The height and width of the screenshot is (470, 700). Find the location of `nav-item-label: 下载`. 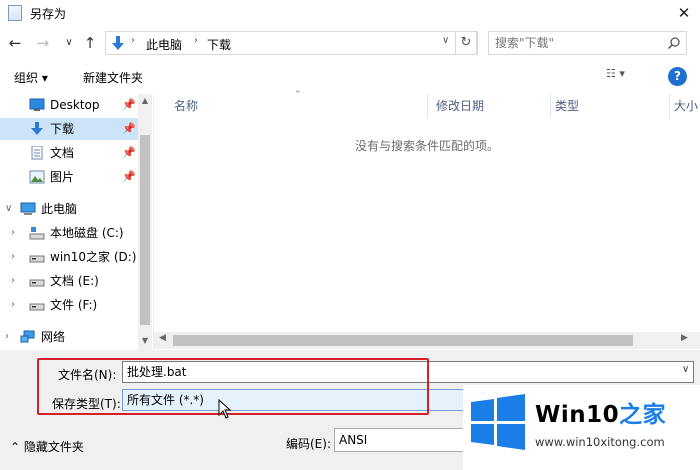

nav-item-label: 下载 is located at coordinates (62, 129).